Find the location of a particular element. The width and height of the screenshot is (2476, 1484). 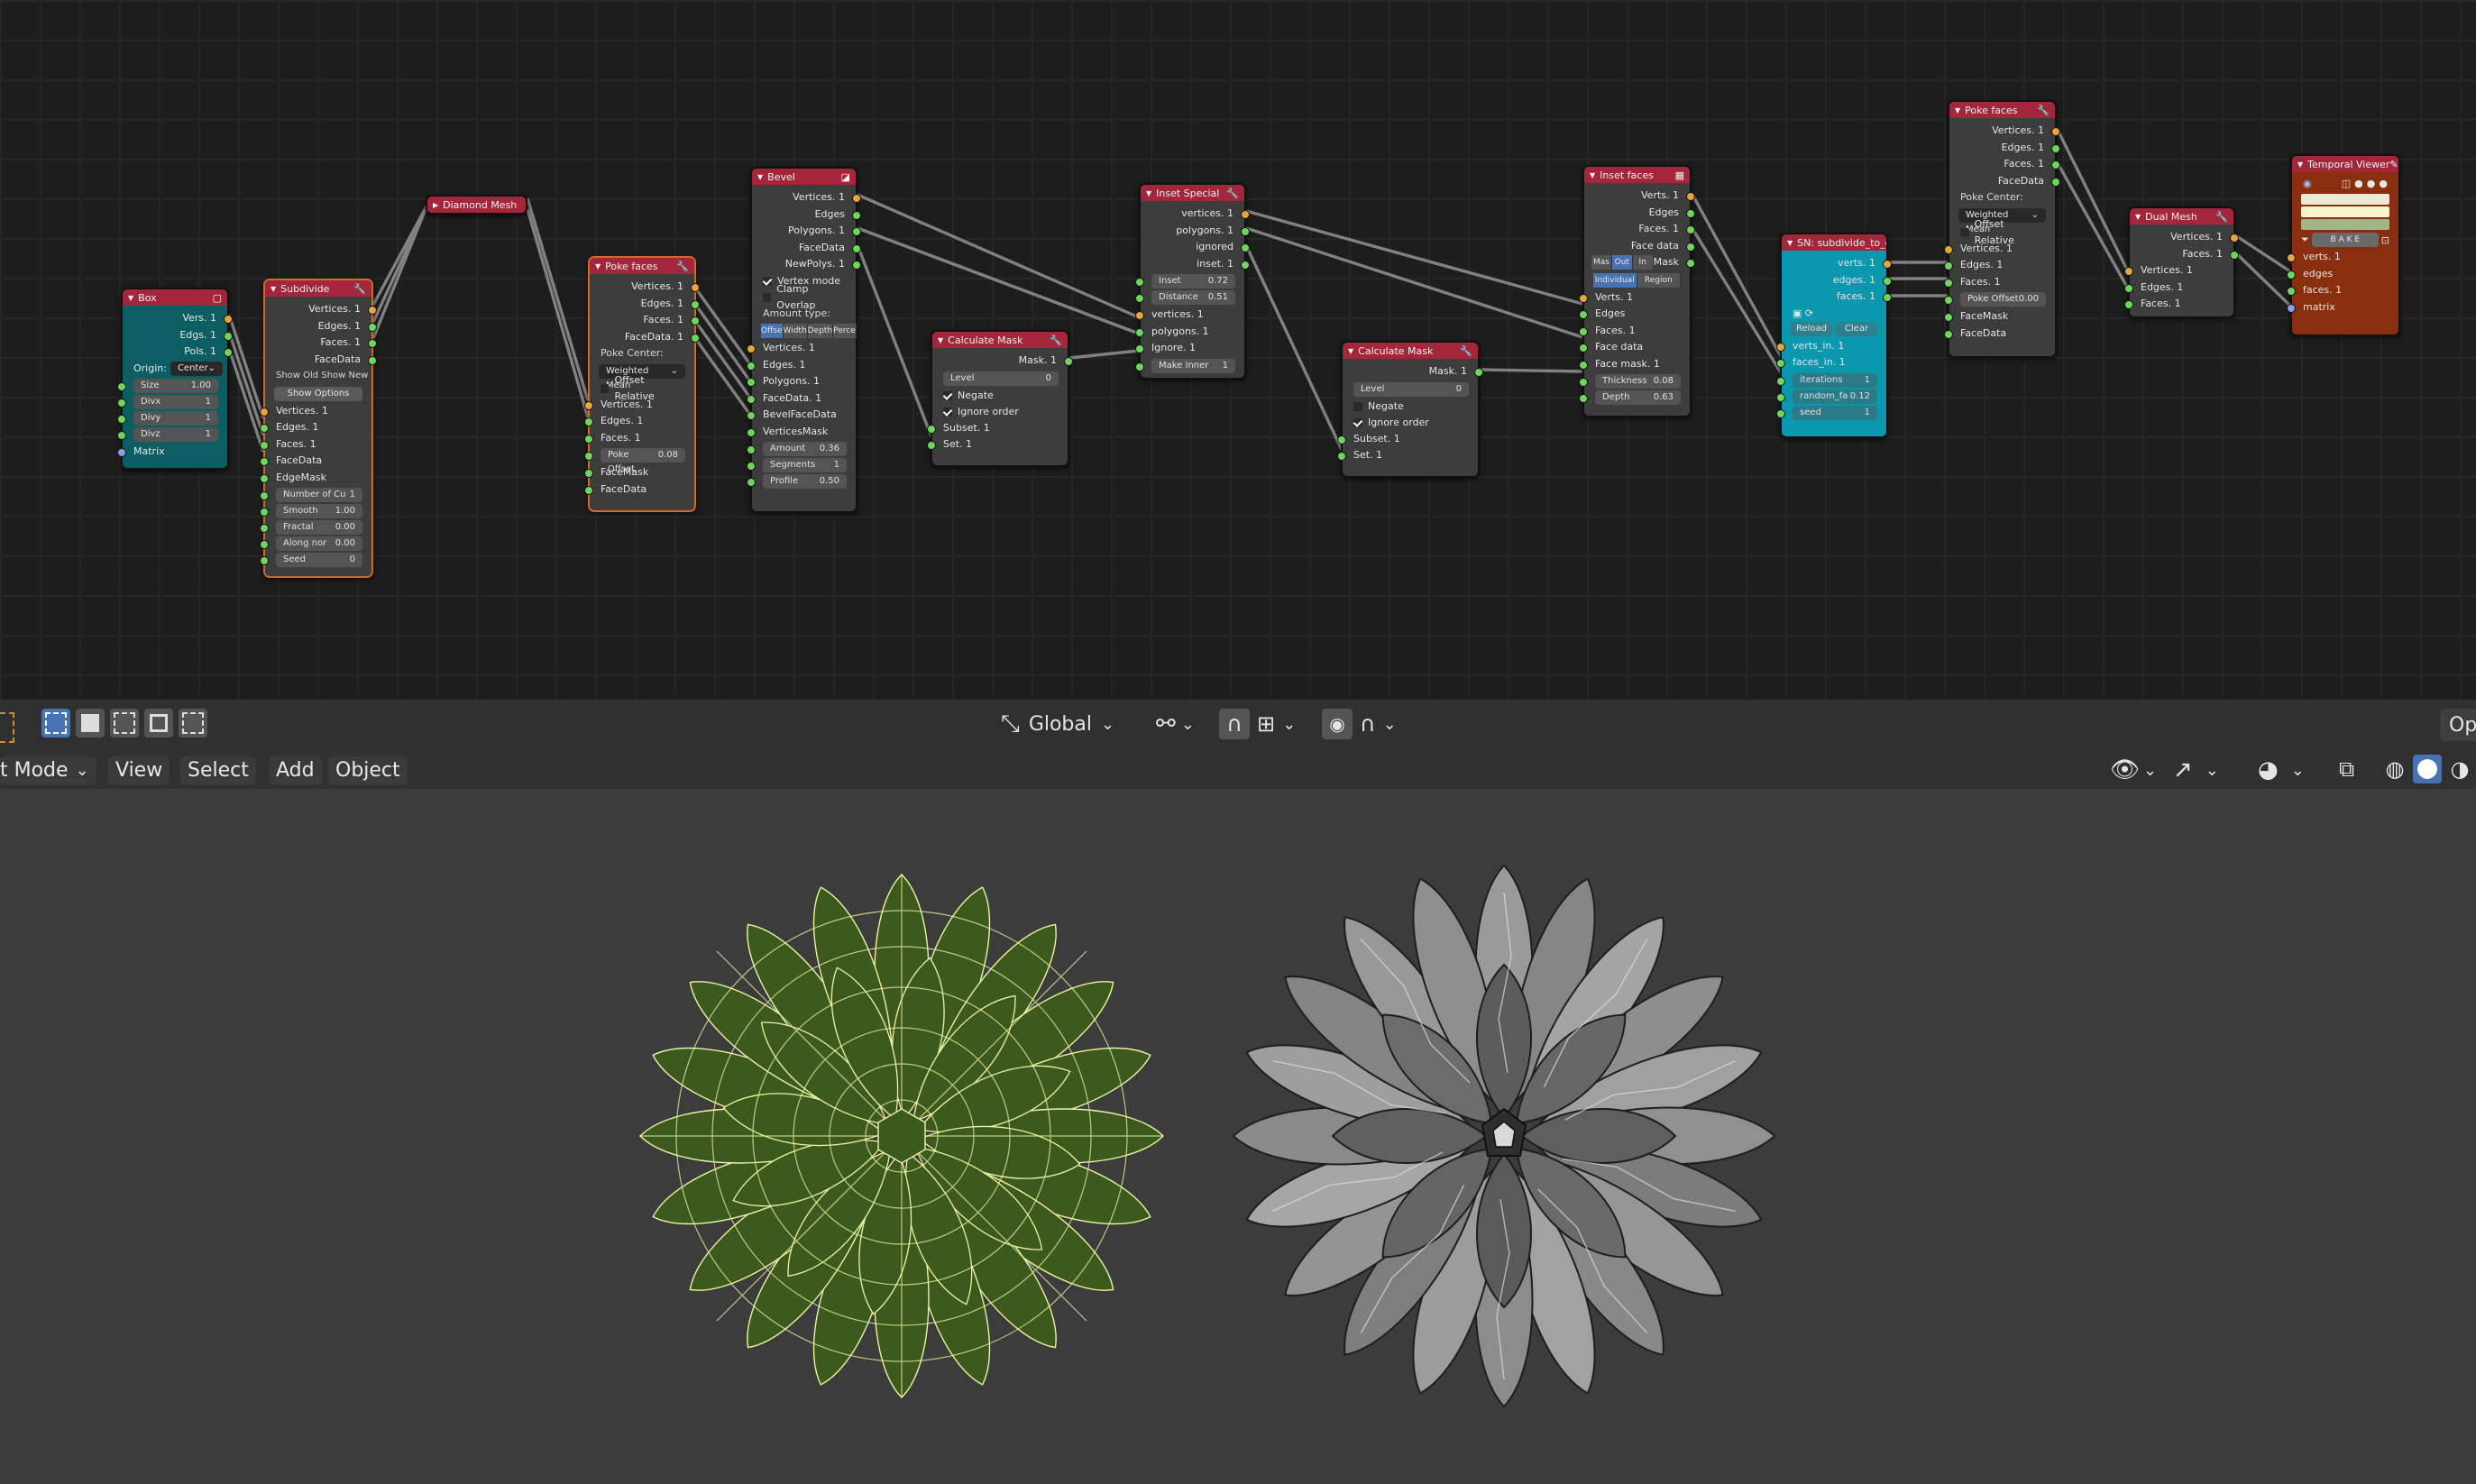

socket-row: Matrix is located at coordinates (172, 452).